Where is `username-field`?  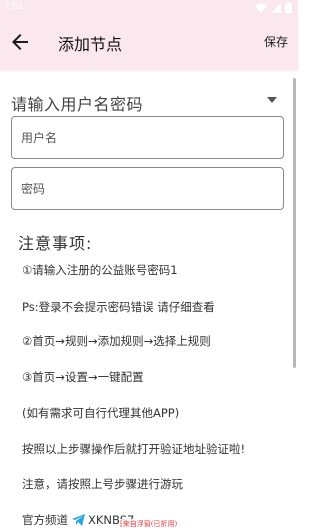 username-field is located at coordinates (147, 137).